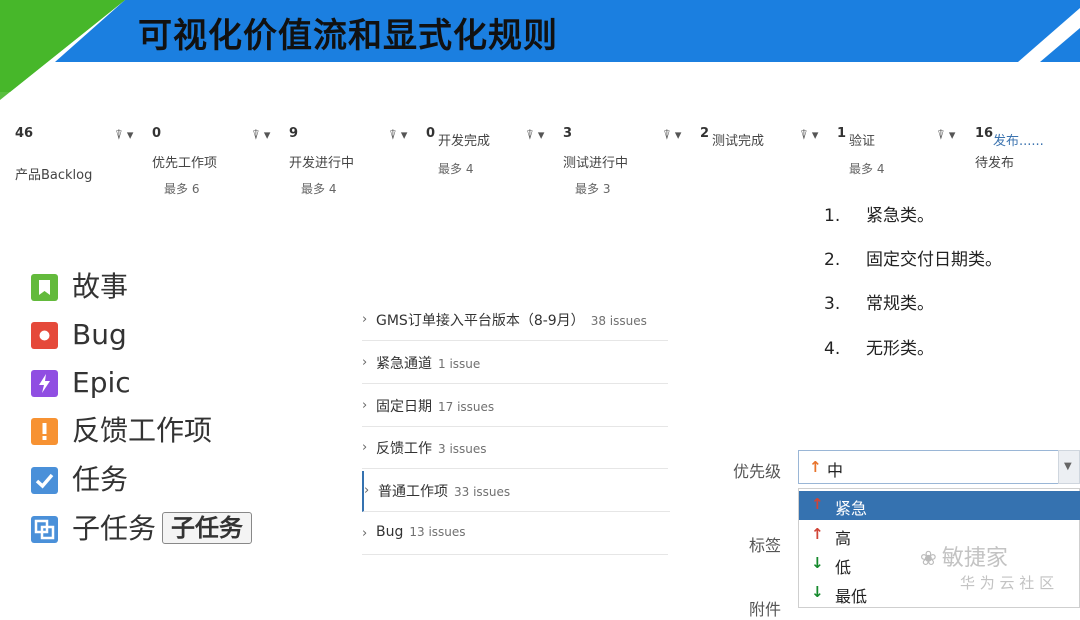 The height and width of the screenshot is (620, 1080). Describe the element at coordinates (757, 471) in the screenshot. I see `priority-label: 优先级` at that location.